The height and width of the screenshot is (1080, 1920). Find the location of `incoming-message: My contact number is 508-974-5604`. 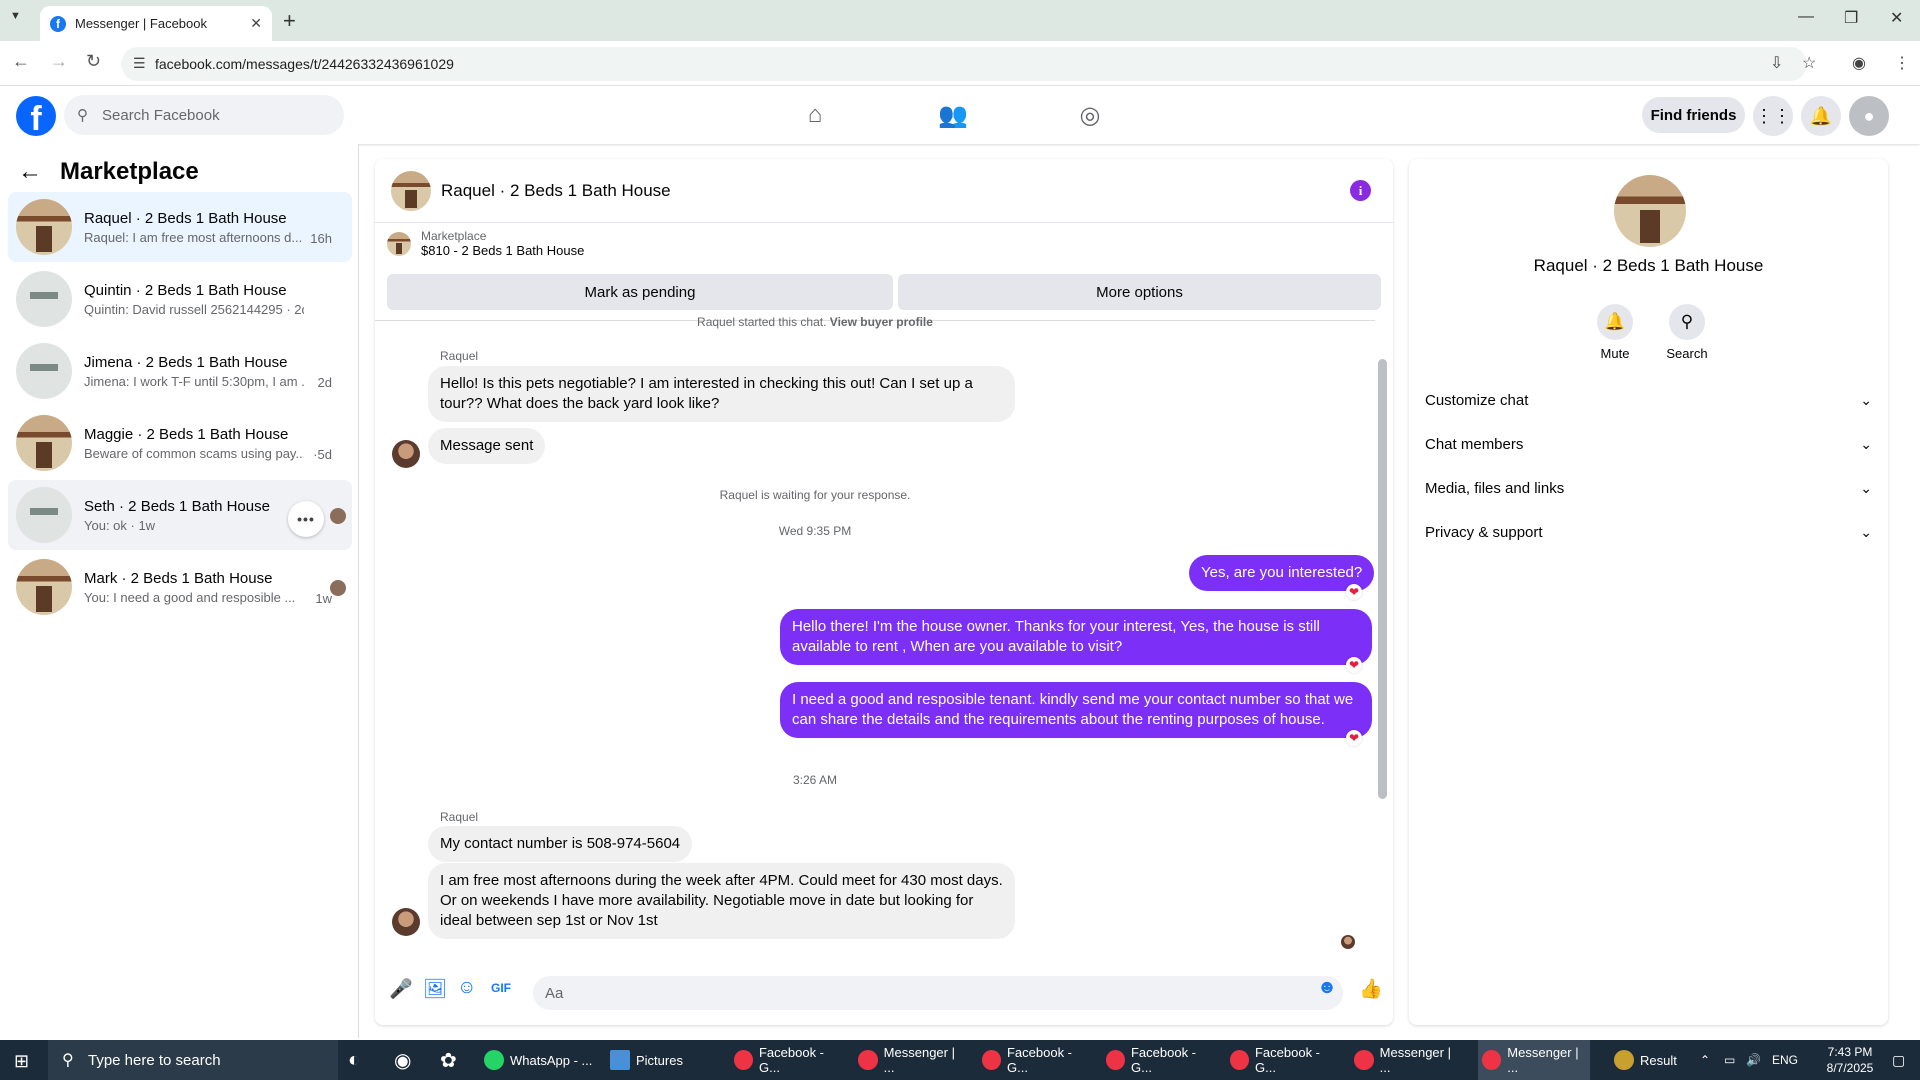

incoming-message: My contact number is 508-974-5604 is located at coordinates (560, 844).